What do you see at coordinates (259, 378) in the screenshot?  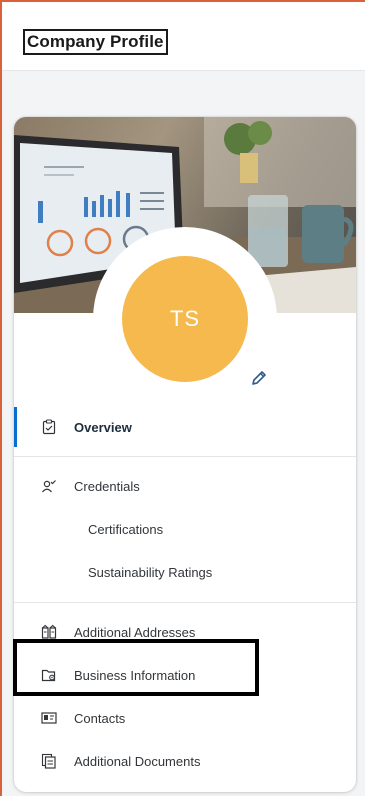 I see `pencil-icon` at bounding box center [259, 378].